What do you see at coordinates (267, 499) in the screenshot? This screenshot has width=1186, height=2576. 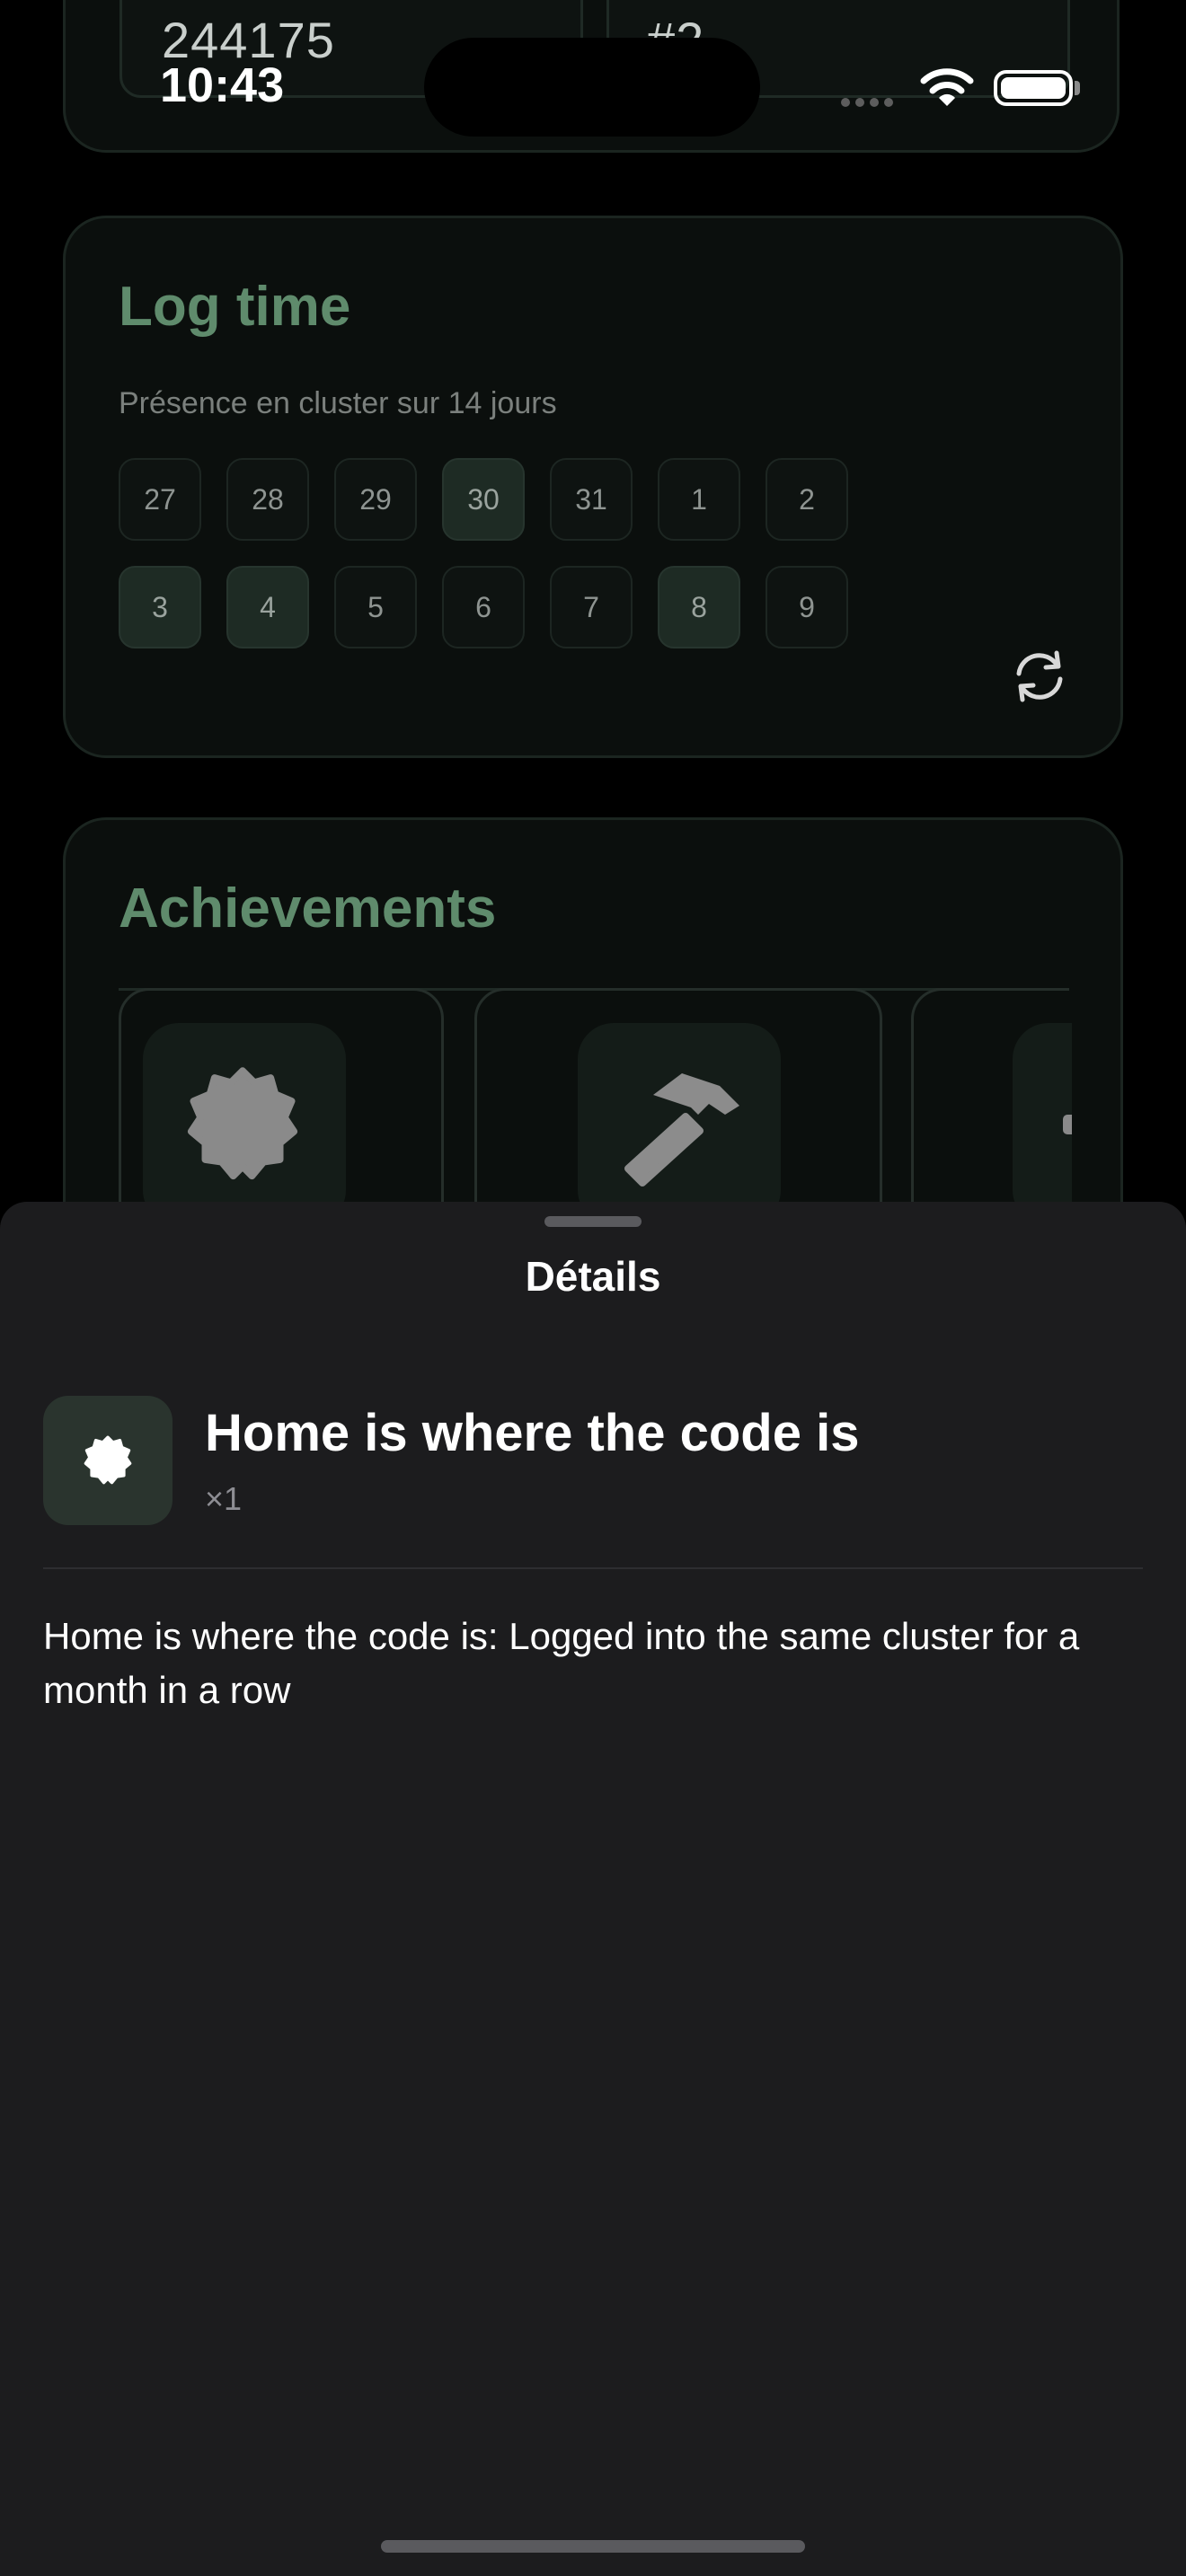 I see `day-cell: 28` at bounding box center [267, 499].